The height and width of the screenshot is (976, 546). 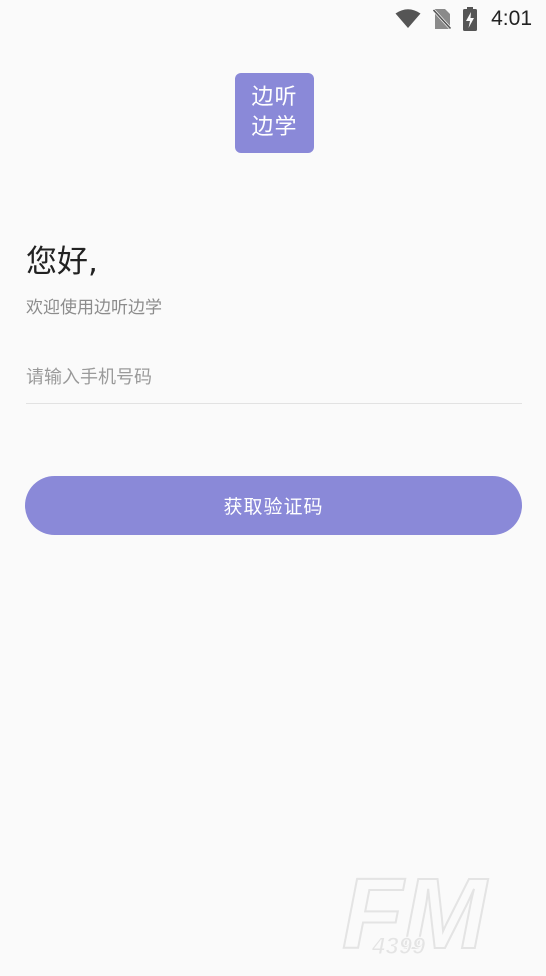 What do you see at coordinates (274, 97) in the screenshot?
I see `logo-line-1: 边听` at bounding box center [274, 97].